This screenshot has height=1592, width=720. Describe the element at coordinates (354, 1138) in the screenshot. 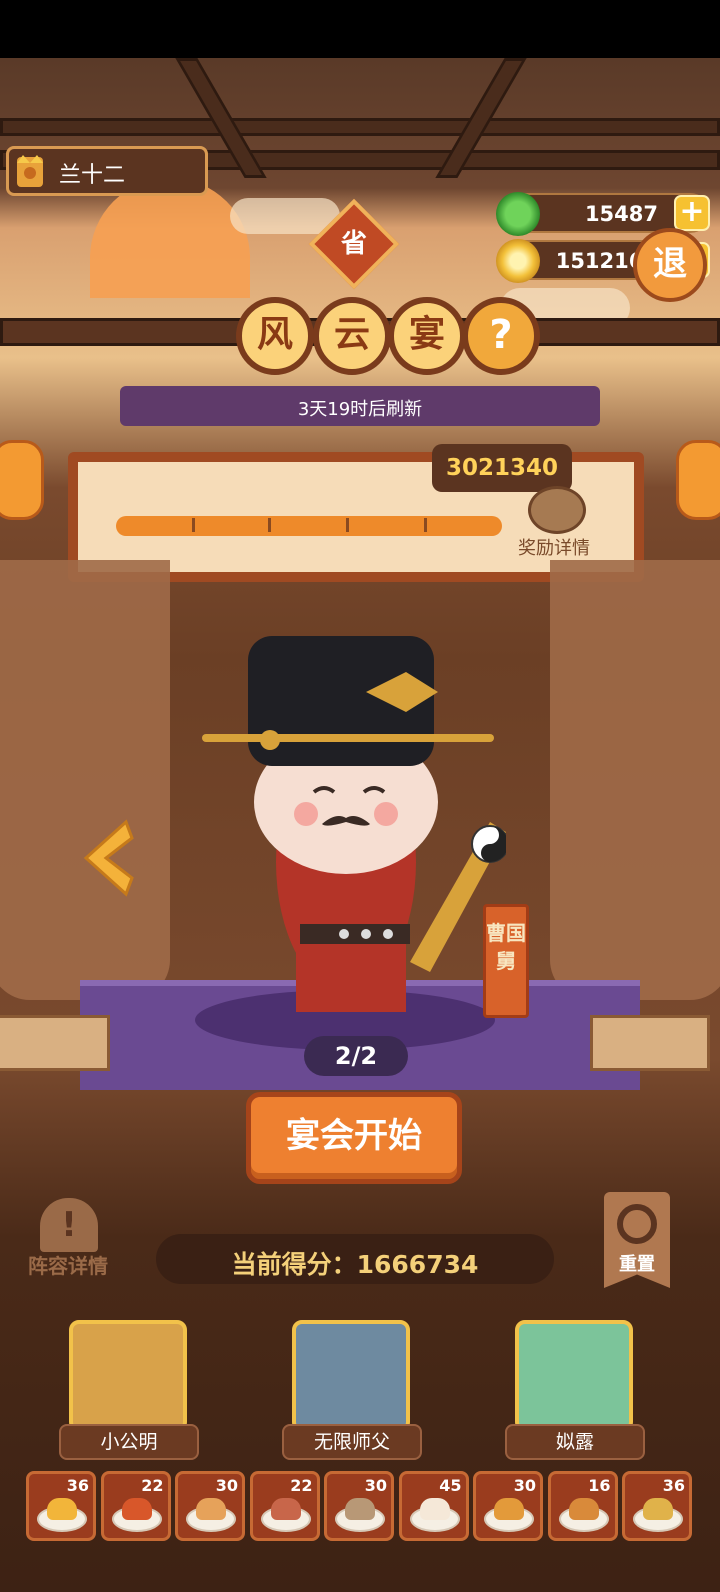

I see `start-banquet-button: 宴会开始` at that location.